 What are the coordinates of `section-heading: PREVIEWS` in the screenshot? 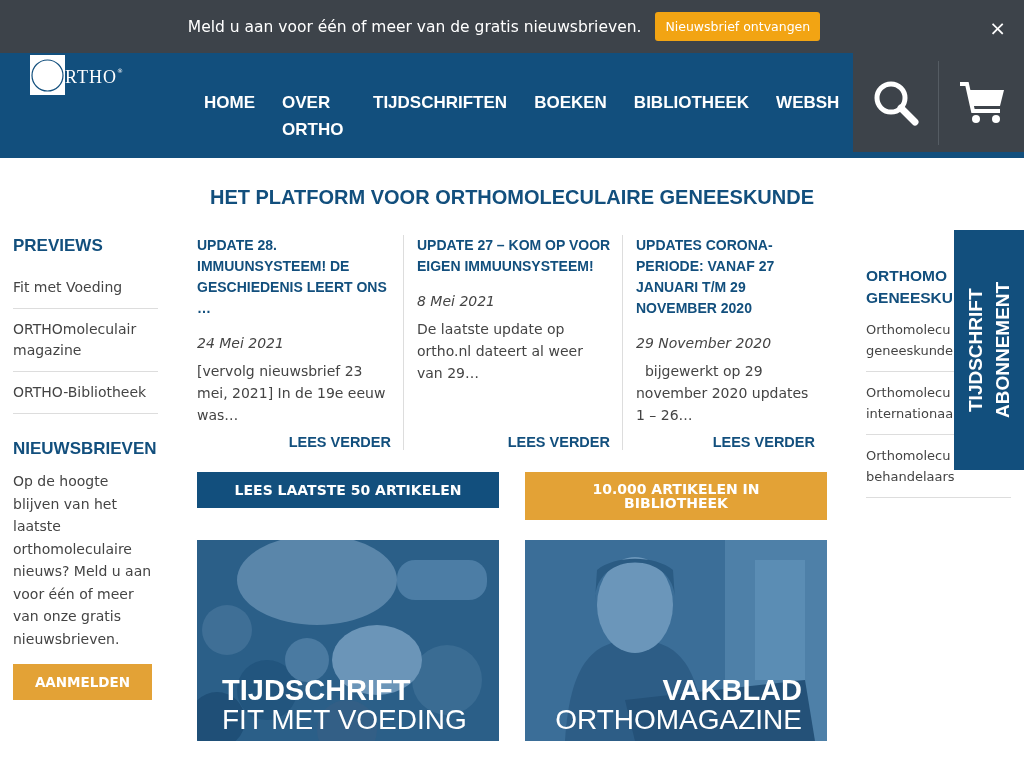 It's located at (58, 246).